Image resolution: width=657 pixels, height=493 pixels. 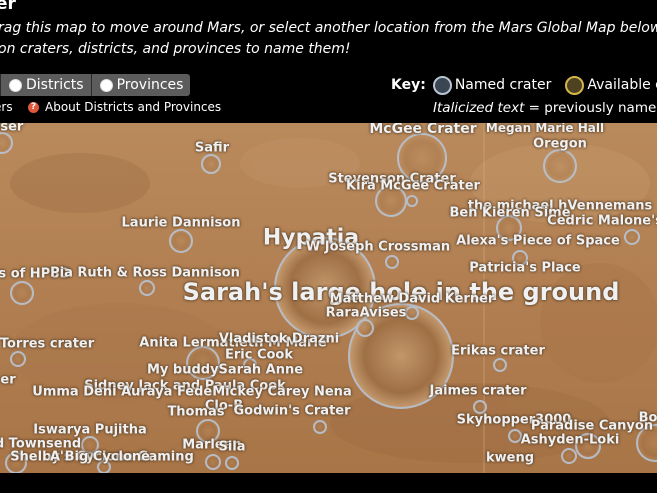 What do you see at coordinates (55, 85) in the screenshot?
I see `districts-label: Districts` at bounding box center [55, 85].